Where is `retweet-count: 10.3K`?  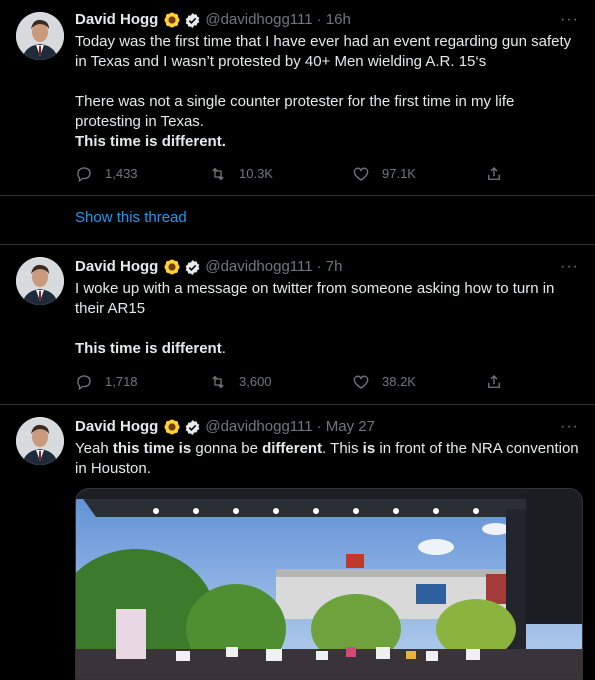 retweet-count: 10.3K is located at coordinates (256, 173).